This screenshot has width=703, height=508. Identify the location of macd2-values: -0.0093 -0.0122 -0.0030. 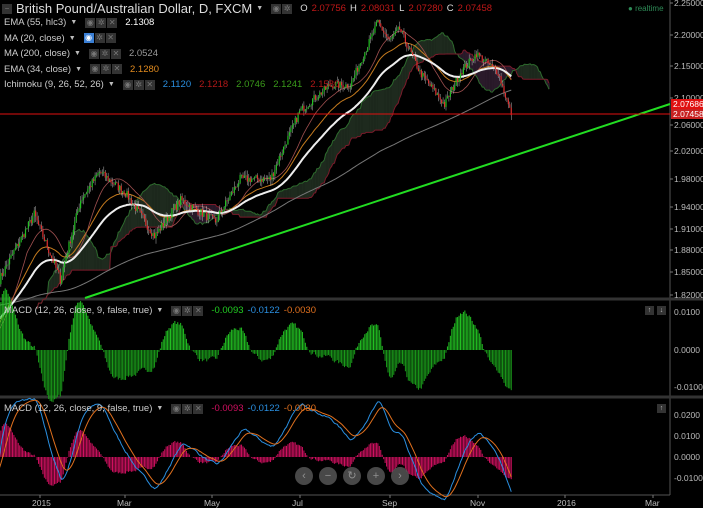
(265, 408).